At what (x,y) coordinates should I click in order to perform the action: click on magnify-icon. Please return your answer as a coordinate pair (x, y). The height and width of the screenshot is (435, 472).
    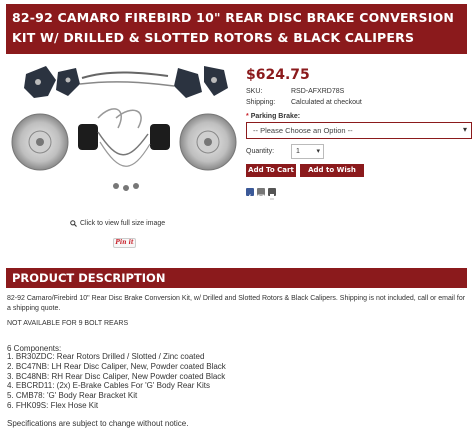
    Looking at the image, I should click on (73, 223).